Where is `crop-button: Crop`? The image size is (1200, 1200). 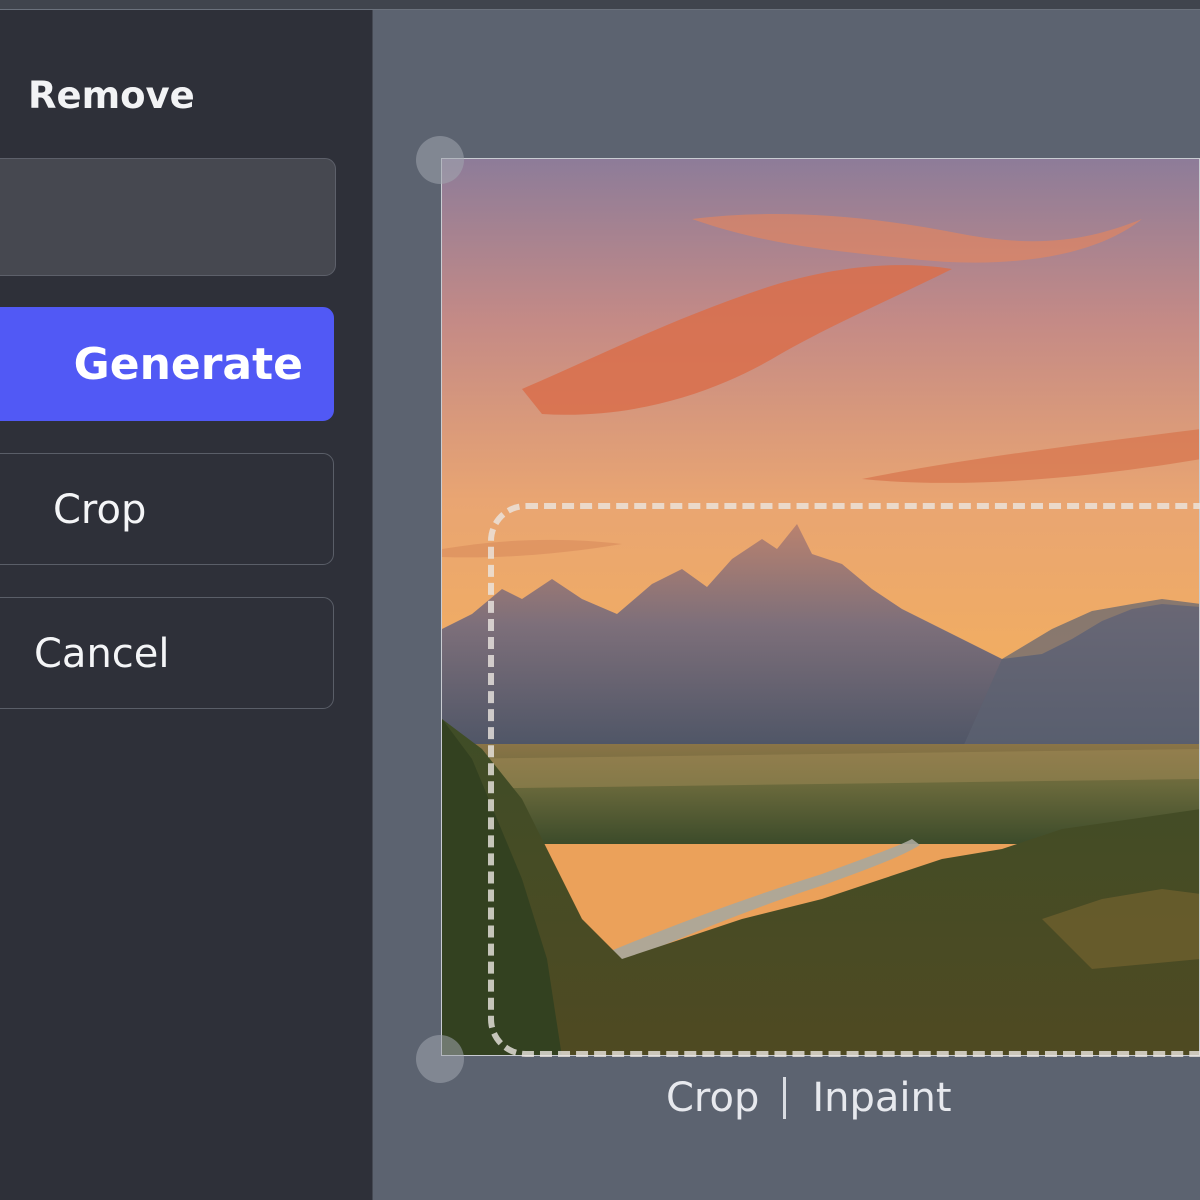
crop-button: Crop is located at coordinates (167, 509).